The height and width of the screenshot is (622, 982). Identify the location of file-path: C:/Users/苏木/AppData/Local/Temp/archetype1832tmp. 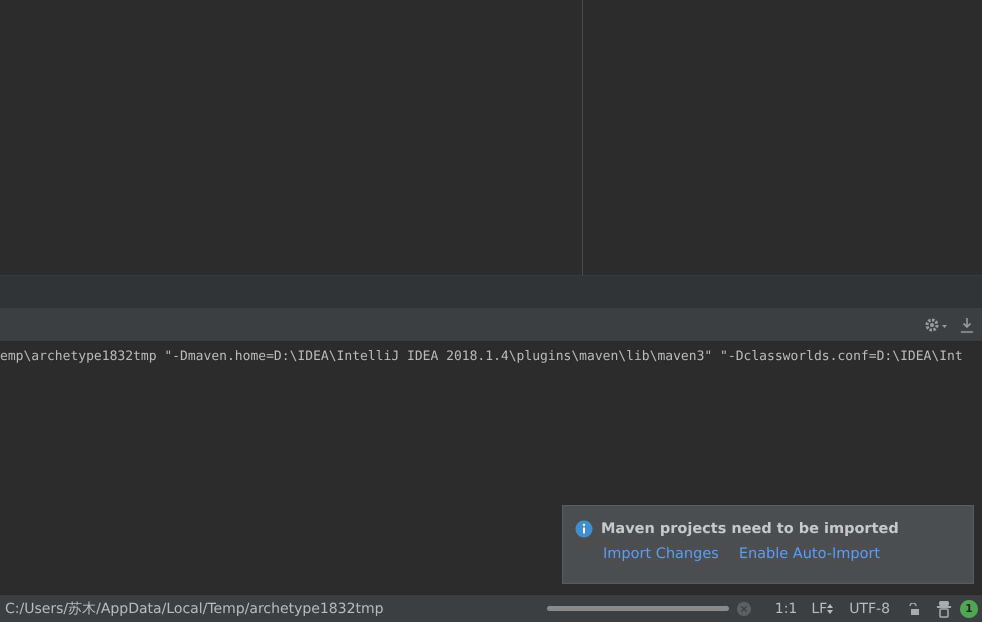
(194, 609).